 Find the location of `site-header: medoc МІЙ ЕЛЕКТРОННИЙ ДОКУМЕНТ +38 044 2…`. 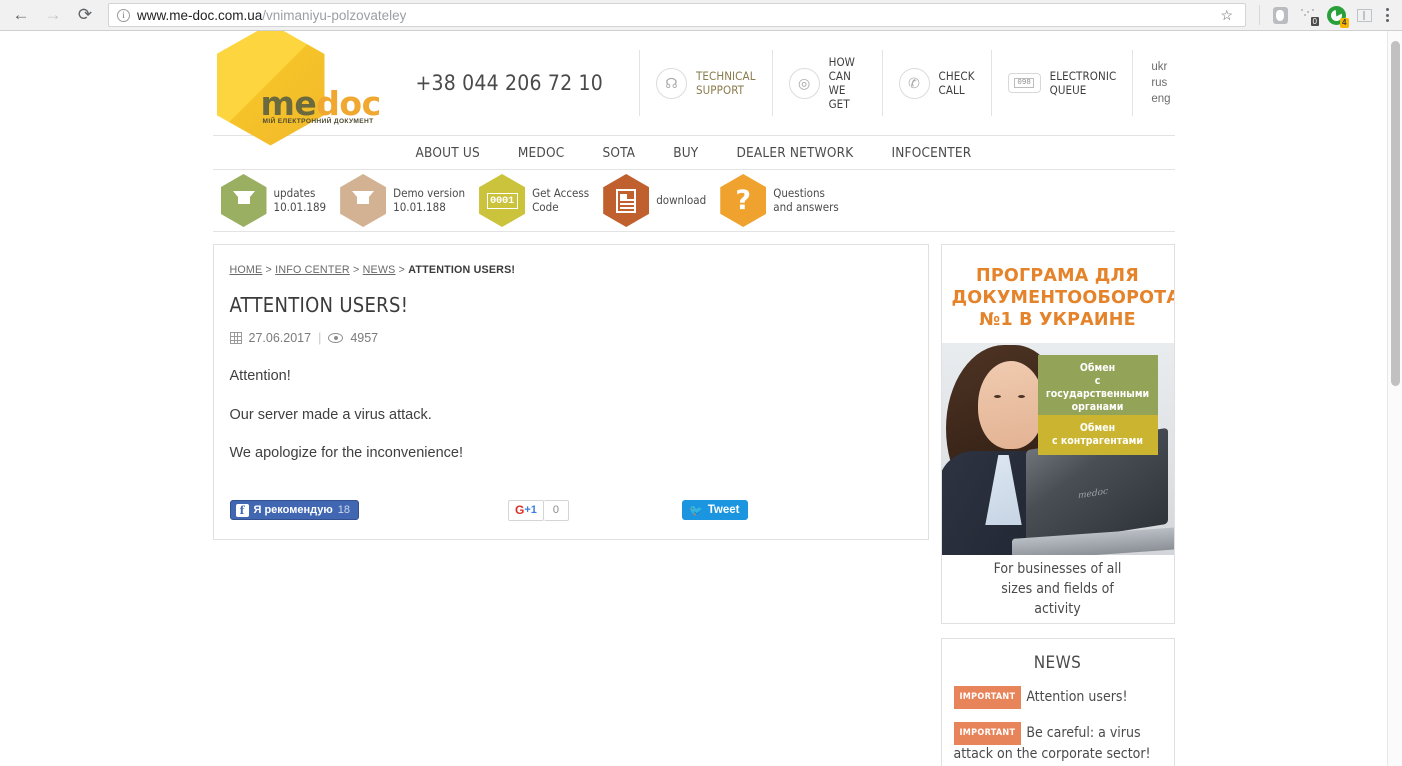

site-header: medoc МІЙ ЕЛЕКТРОННИЙ ДОКУМЕНТ +38 044 2… is located at coordinates (693, 88).